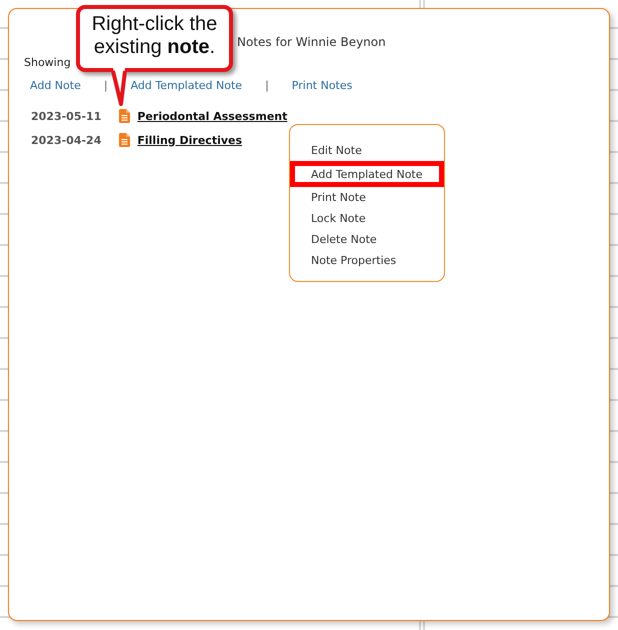  Describe the element at coordinates (66, 116) in the screenshot. I see `note-date: 2023-05-11` at that location.